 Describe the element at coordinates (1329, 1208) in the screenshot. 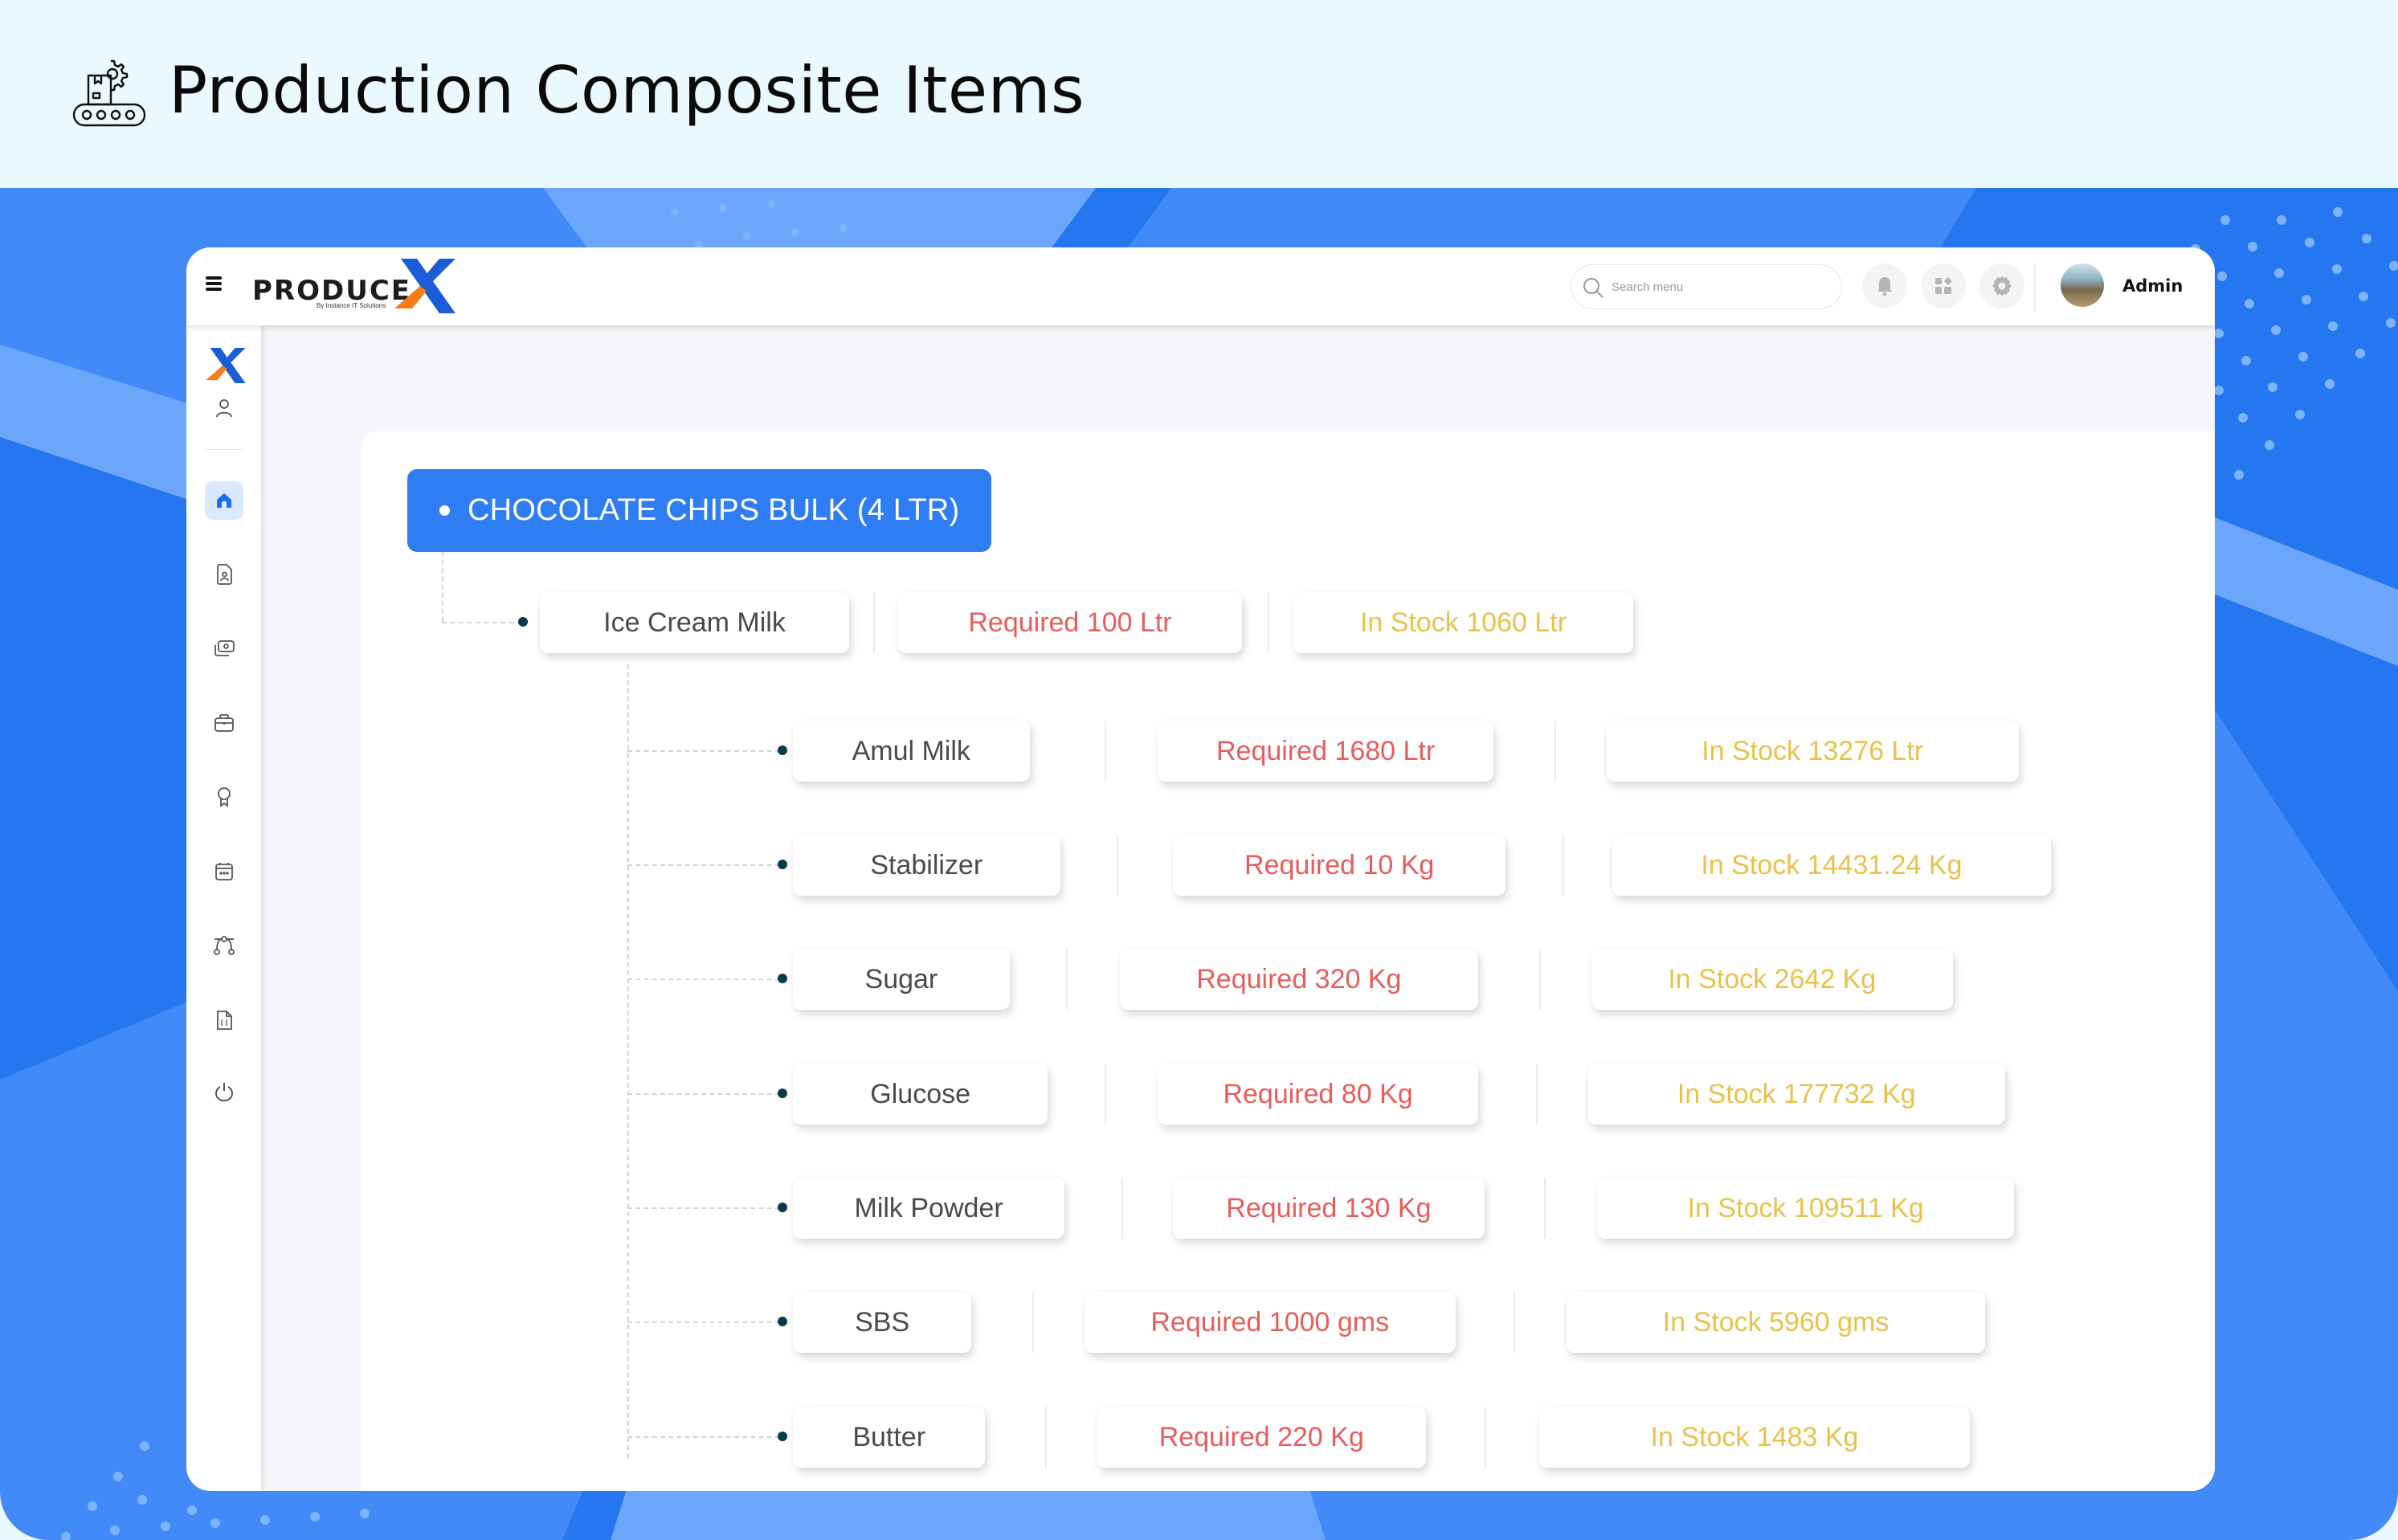

I see `required-qty-card: Required 130 Kg` at that location.